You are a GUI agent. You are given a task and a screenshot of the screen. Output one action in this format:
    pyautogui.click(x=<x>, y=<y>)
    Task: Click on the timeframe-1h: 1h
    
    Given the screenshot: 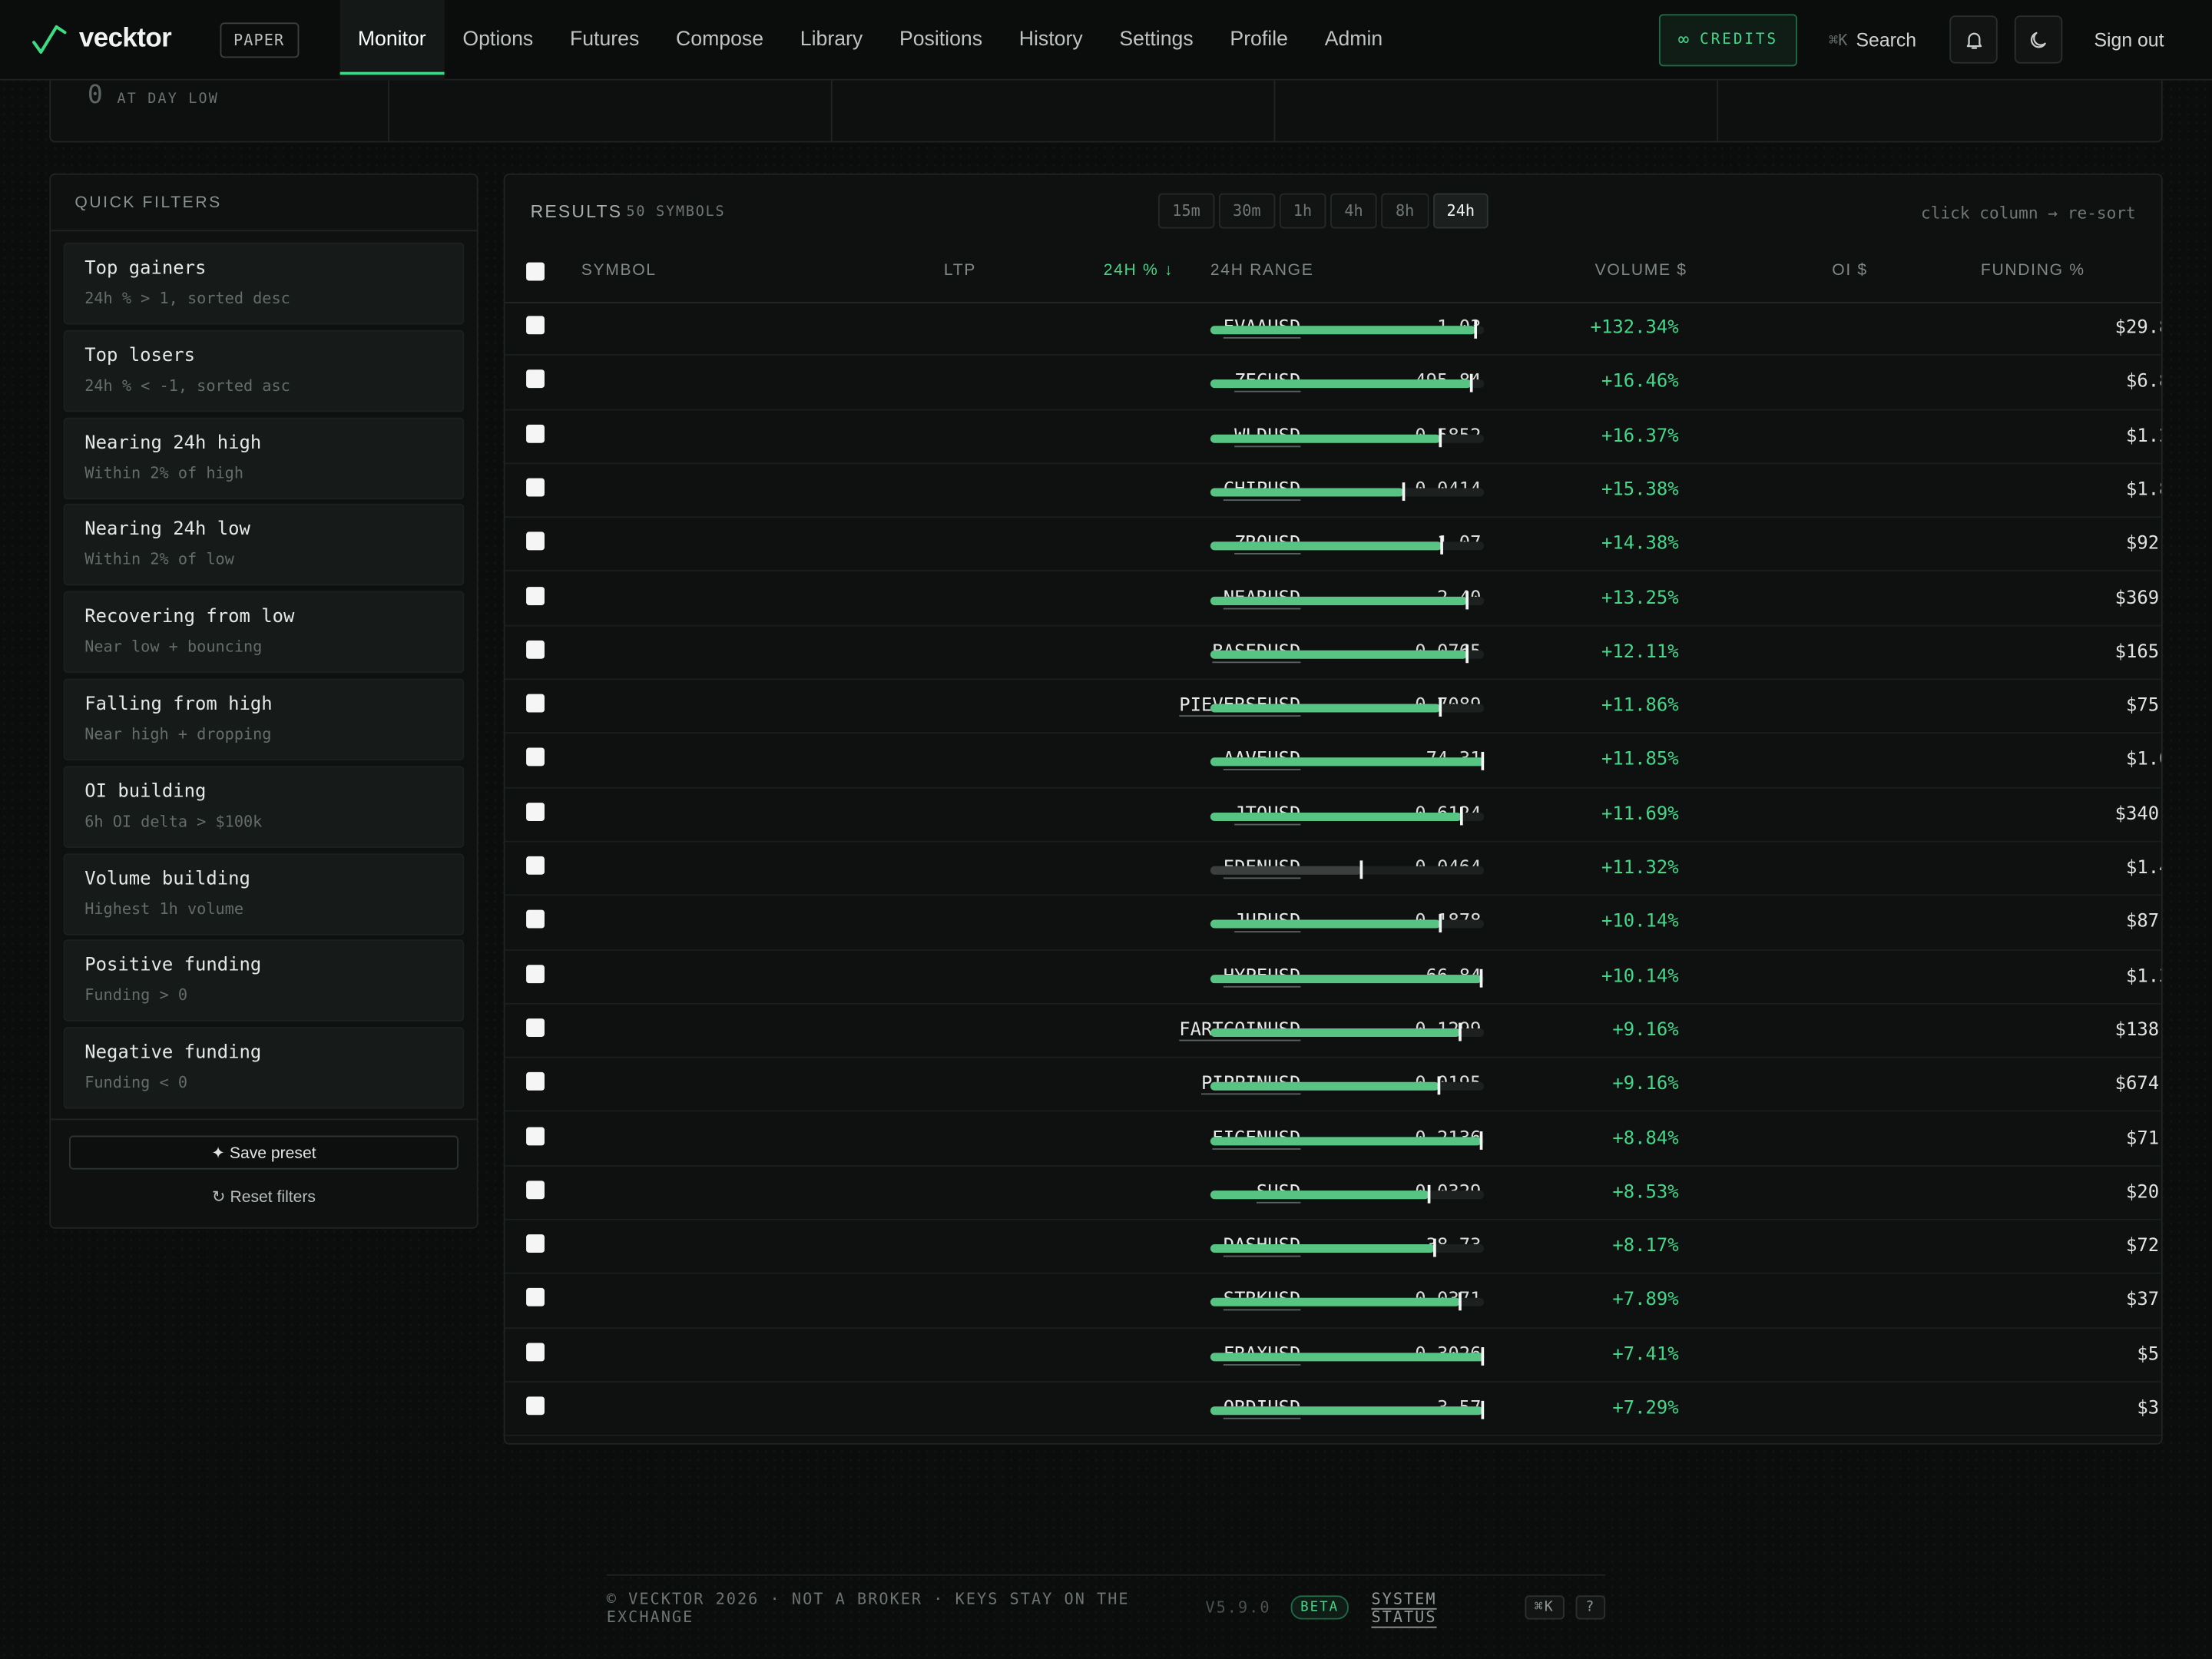 What is the action you would take?
    pyautogui.click(x=1303, y=211)
    